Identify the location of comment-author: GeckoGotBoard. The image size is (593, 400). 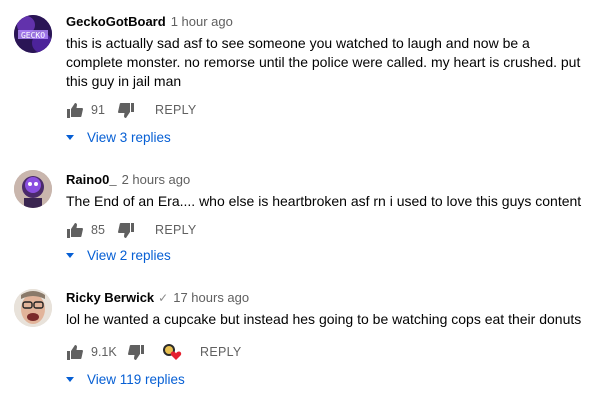
(116, 21).